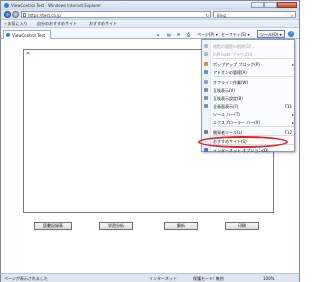 Image resolution: width=320 pixels, height=282 pixels. Describe the element at coordinates (249, 106) in the screenshot. I see `menu-item-7: 全画面表示(F) F11` at that location.